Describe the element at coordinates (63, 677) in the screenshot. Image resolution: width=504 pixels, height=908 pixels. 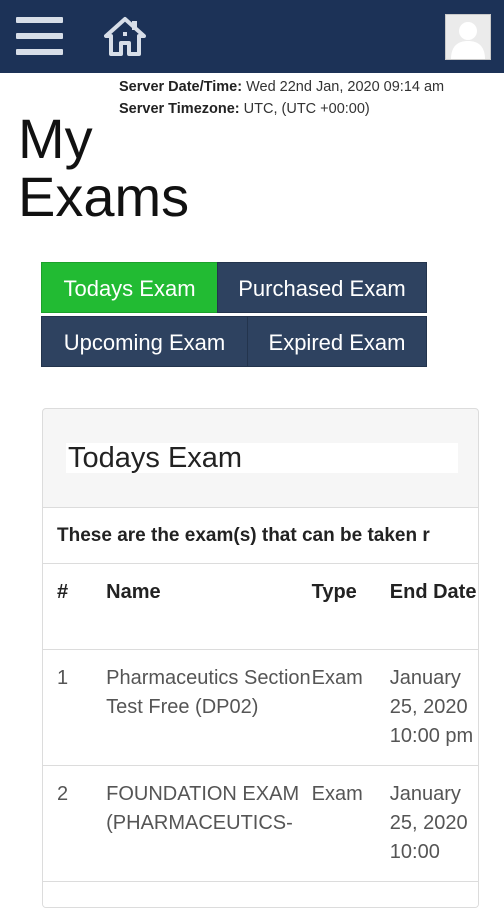
I see `row-number: 1` at that location.